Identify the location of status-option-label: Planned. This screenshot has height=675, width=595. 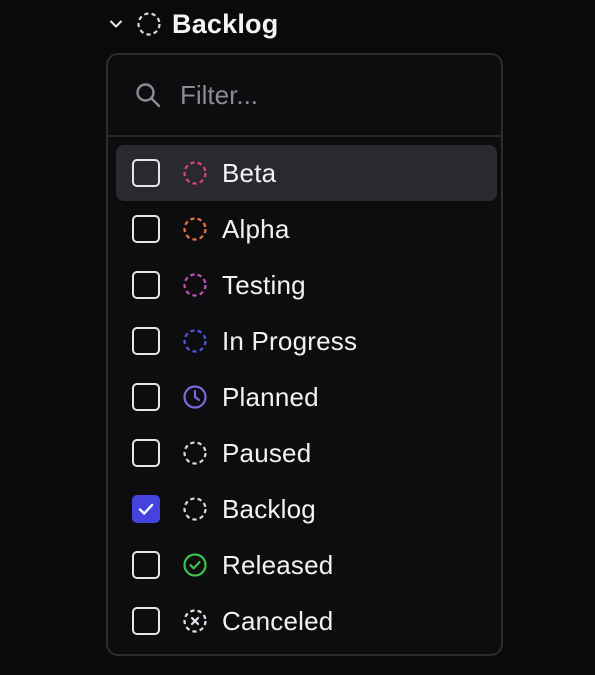
(270, 396).